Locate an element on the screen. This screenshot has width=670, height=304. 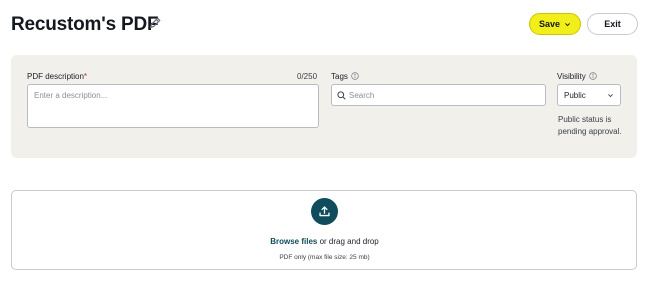
visibility-select: Public is located at coordinates (589, 95).